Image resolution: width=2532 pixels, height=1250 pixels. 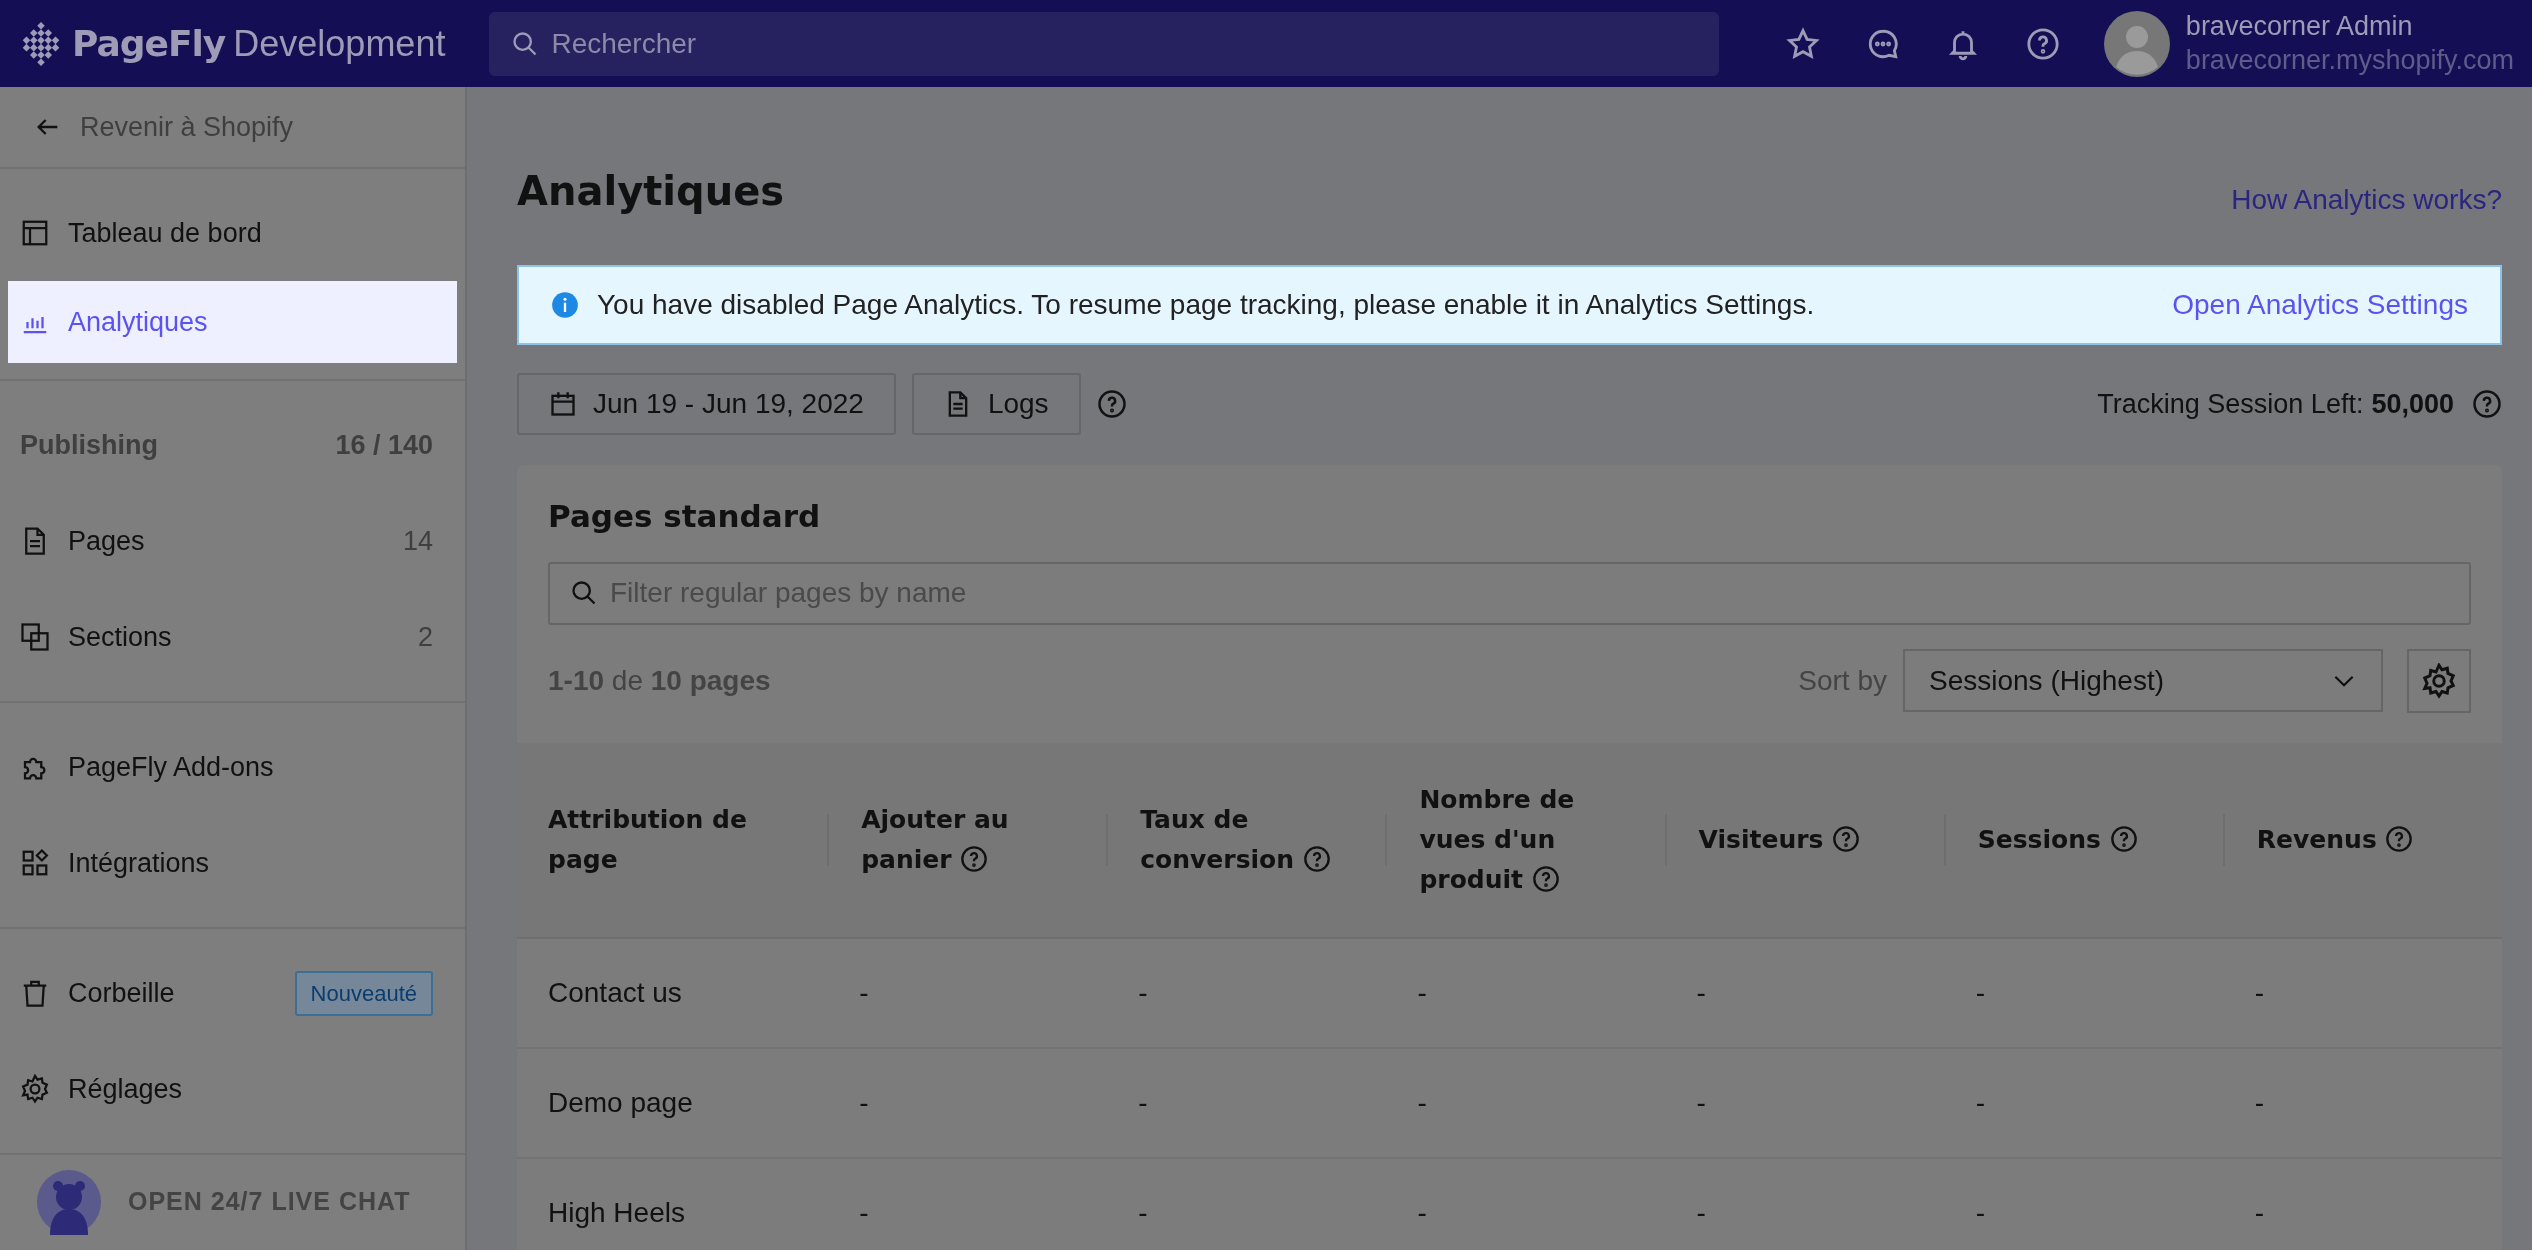 What do you see at coordinates (149, 43) in the screenshot?
I see `brand-name: PageFly` at bounding box center [149, 43].